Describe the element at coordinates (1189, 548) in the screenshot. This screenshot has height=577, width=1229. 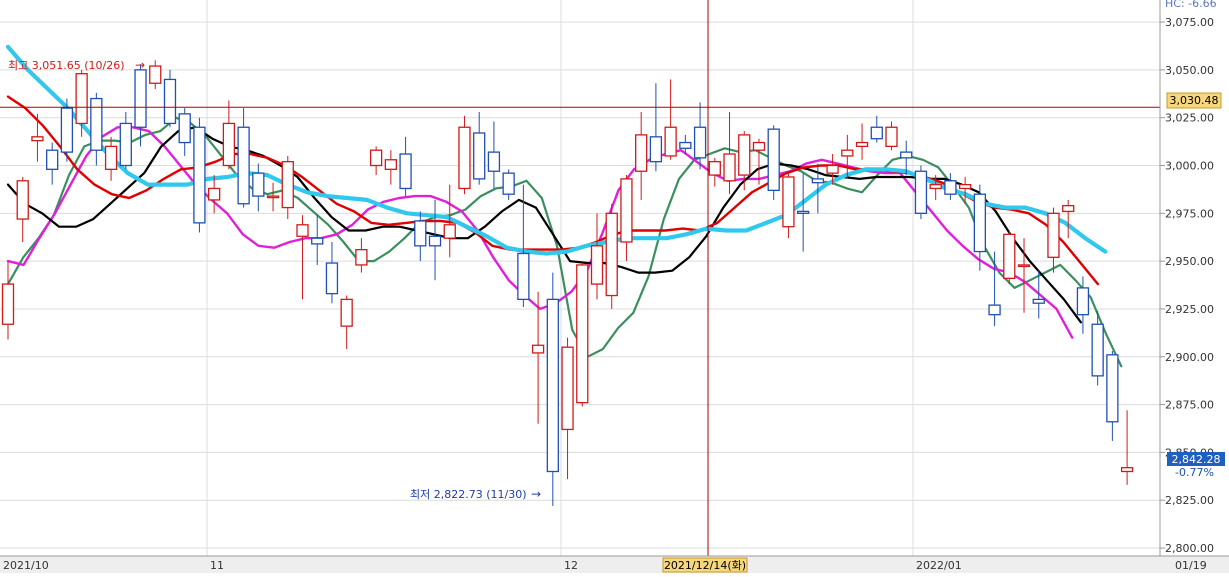
I see `y-tick-label: 2,800.00` at that location.